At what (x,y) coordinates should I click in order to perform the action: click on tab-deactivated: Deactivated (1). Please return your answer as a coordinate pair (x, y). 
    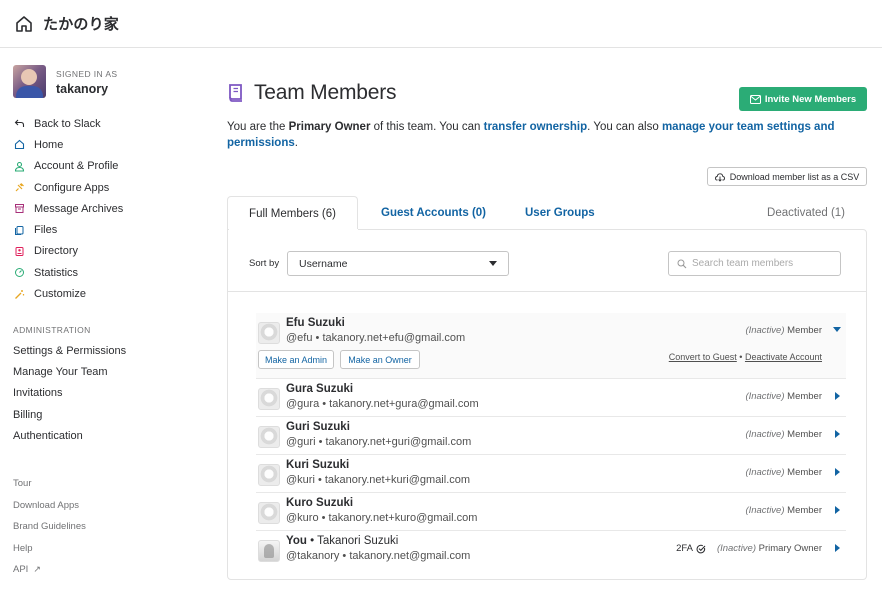
    Looking at the image, I should click on (806, 213).